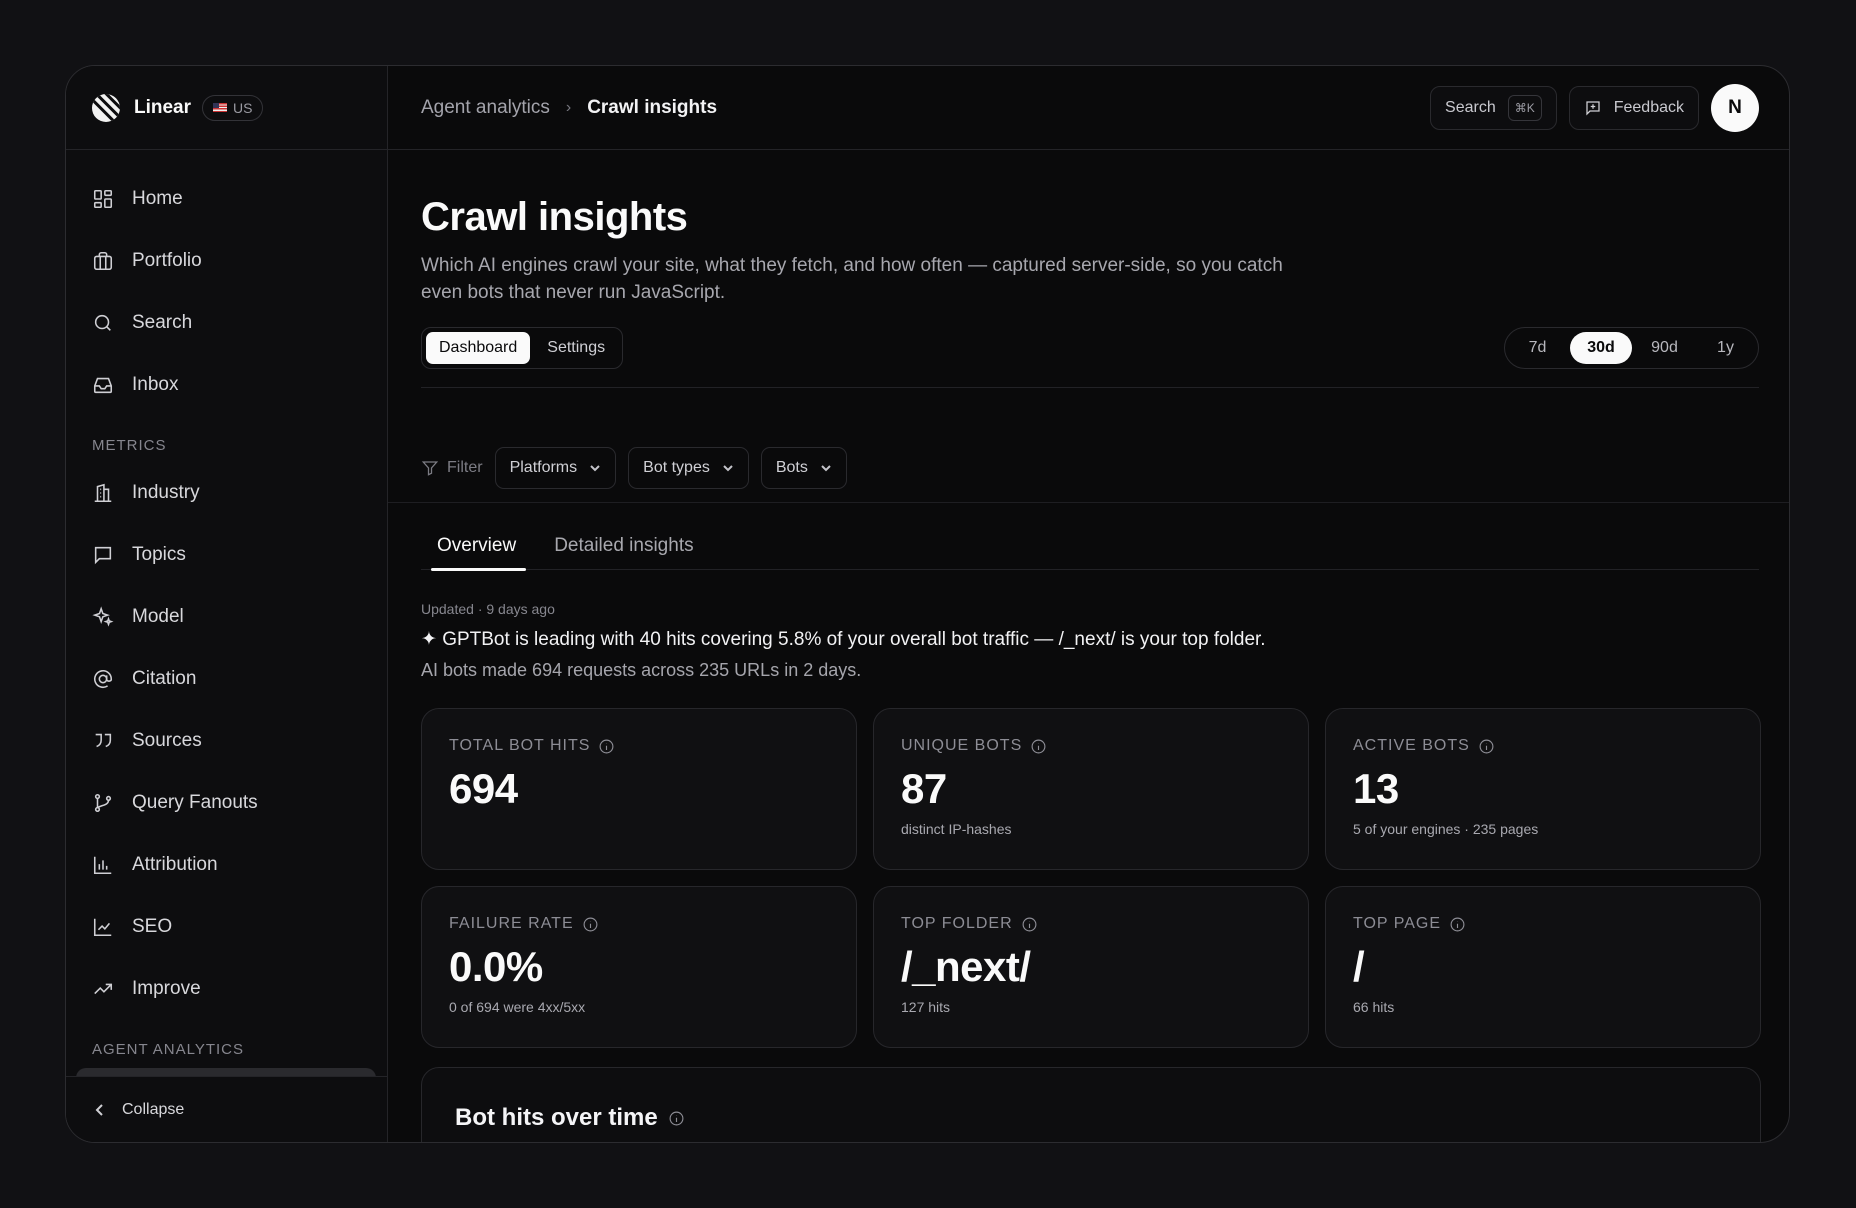 Image resolution: width=1856 pixels, height=1208 pixels. Describe the element at coordinates (226, 323) in the screenshot. I see `sidebar-item-search: Search` at that location.